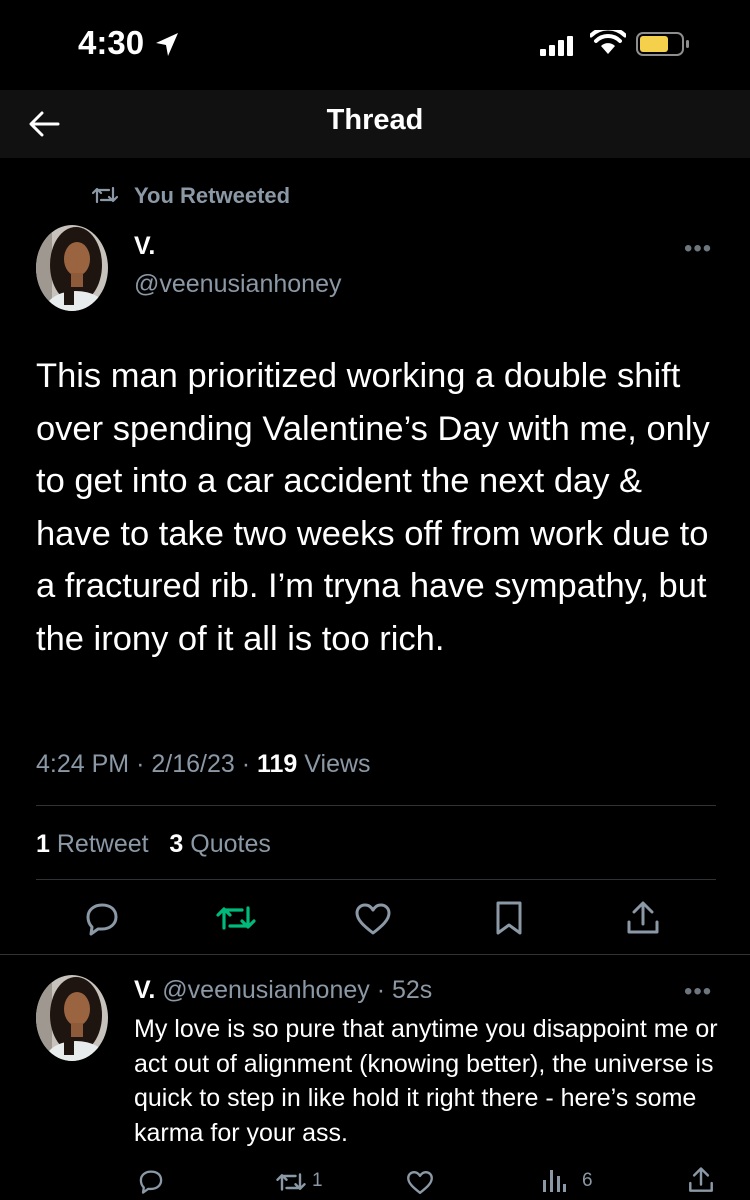  Describe the element at coordinates (111, 42) in the screenshot. I see `status-time: 4:30` at that location.